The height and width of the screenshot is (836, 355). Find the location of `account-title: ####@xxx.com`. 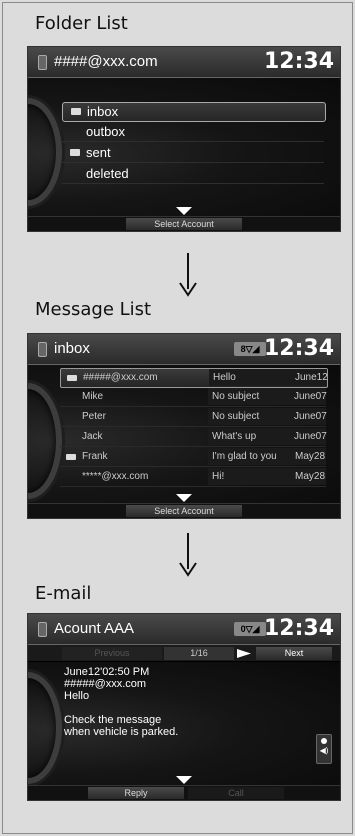

account-title: ####@xxx.com is located at coordinates (106, 61).